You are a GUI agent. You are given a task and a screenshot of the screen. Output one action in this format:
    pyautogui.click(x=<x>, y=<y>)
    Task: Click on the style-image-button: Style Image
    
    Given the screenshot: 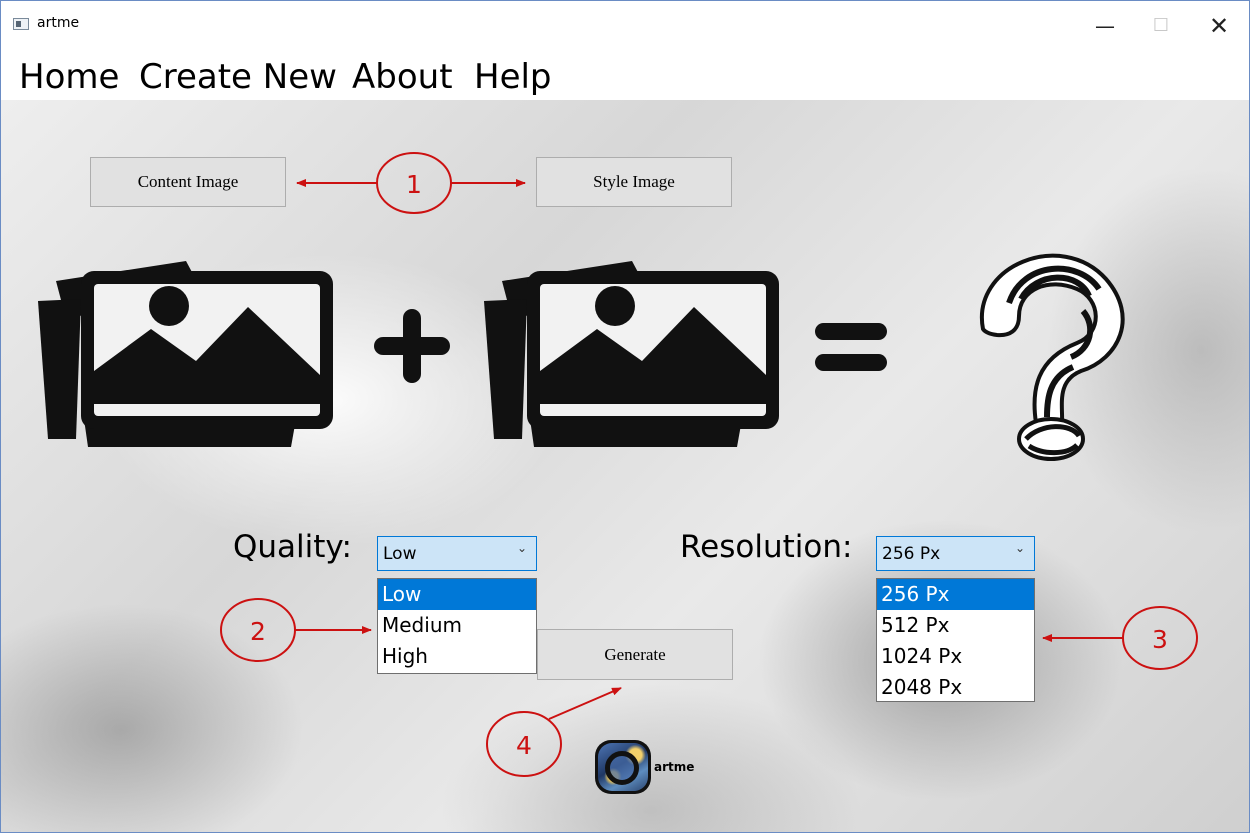 What is the action you would take?
    pyautogui.click(x=634, y=182)
    